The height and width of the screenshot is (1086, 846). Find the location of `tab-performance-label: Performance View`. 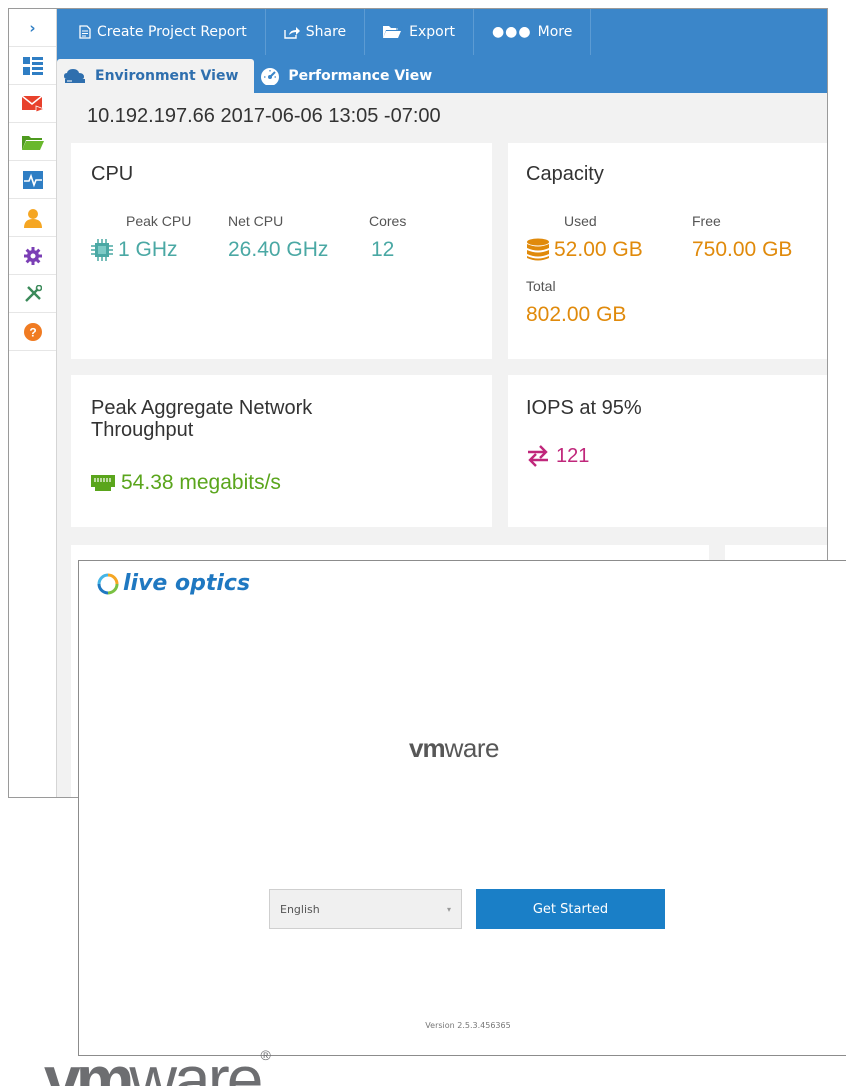

tab-performance-label: Performance View is located at coordinates (360, 76).